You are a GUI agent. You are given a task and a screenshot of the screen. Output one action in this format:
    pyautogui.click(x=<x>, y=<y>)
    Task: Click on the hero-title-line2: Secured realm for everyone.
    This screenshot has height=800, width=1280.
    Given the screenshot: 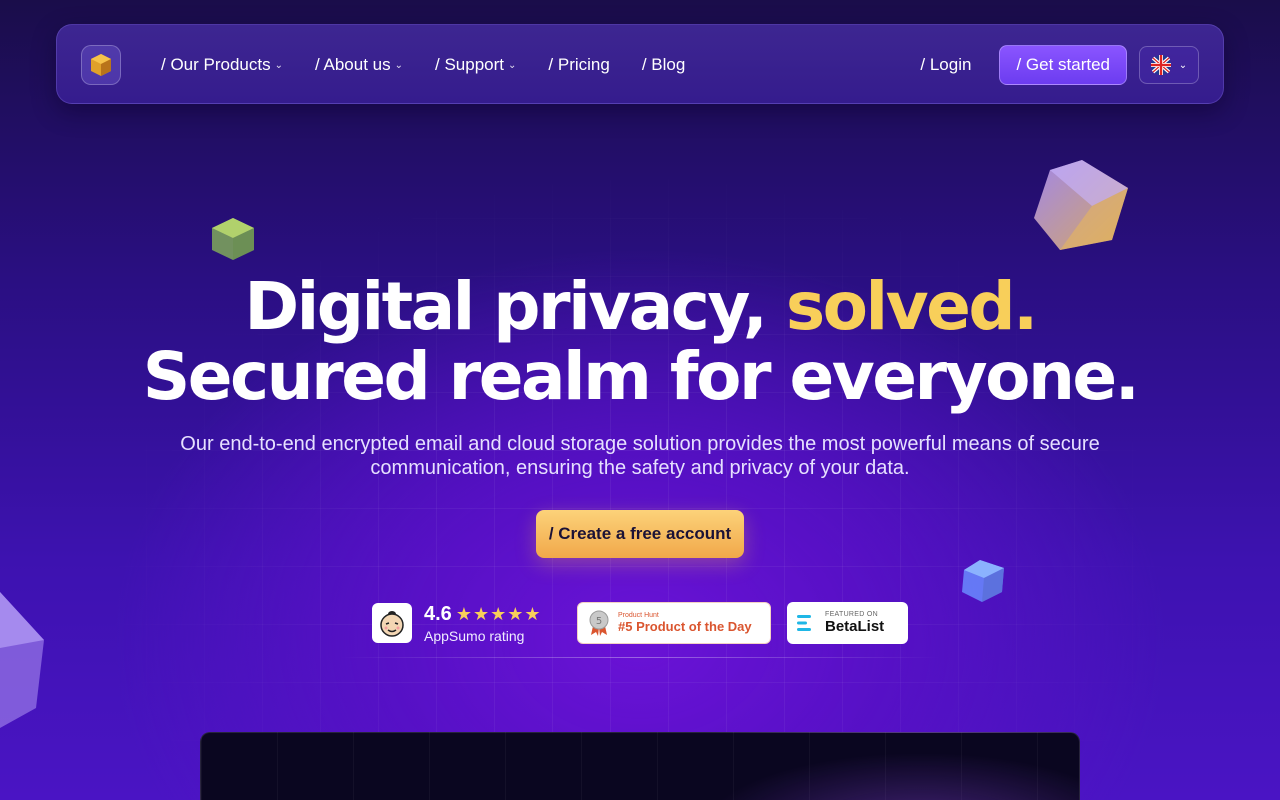 What is the action you would take?
    pyautogui.click(x=641, y=376)
    